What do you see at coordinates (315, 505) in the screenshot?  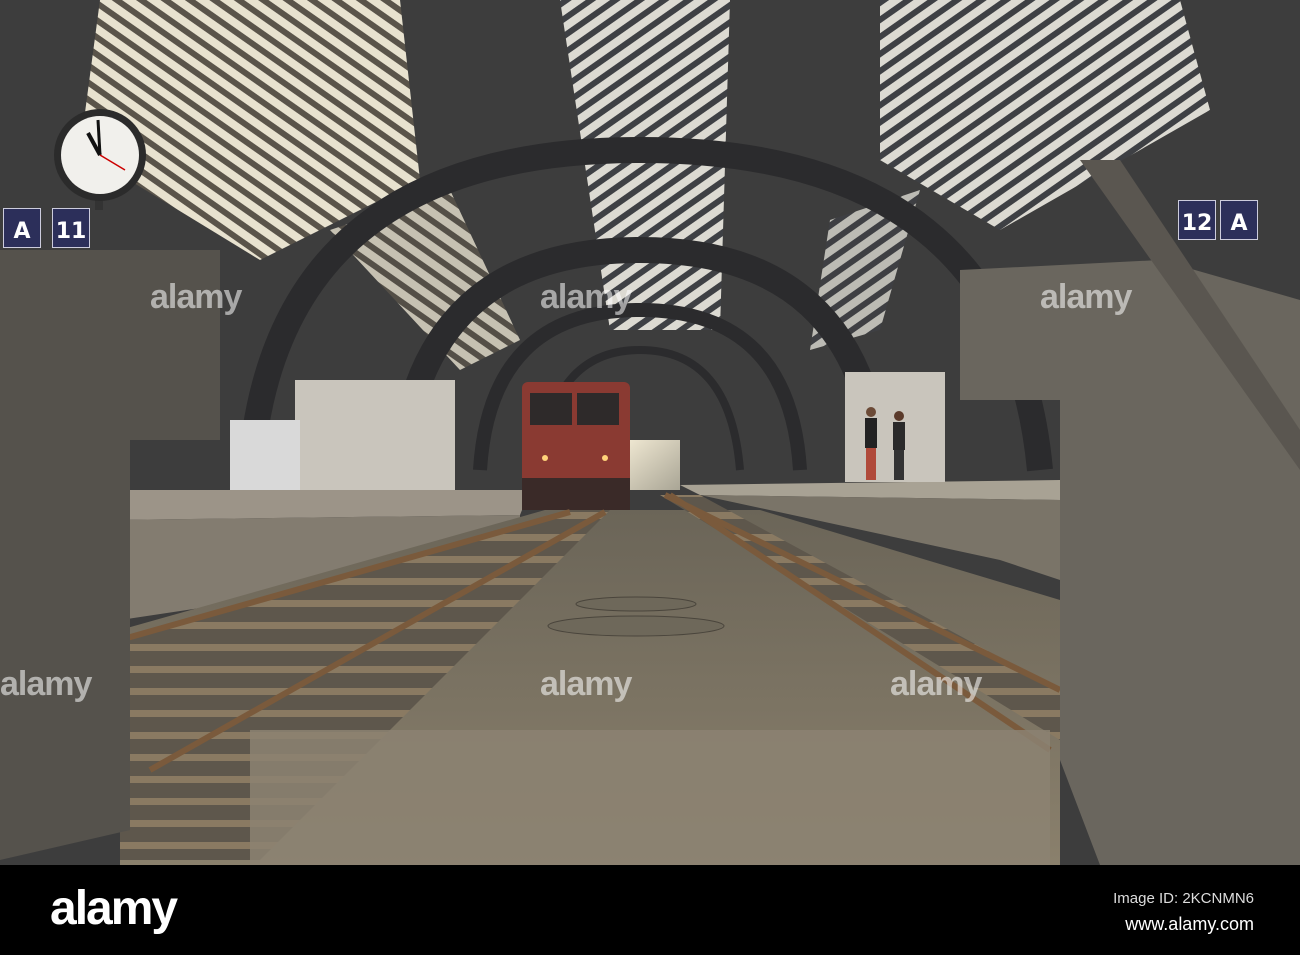 I see `platform-left` at bounding box center [315, 505].